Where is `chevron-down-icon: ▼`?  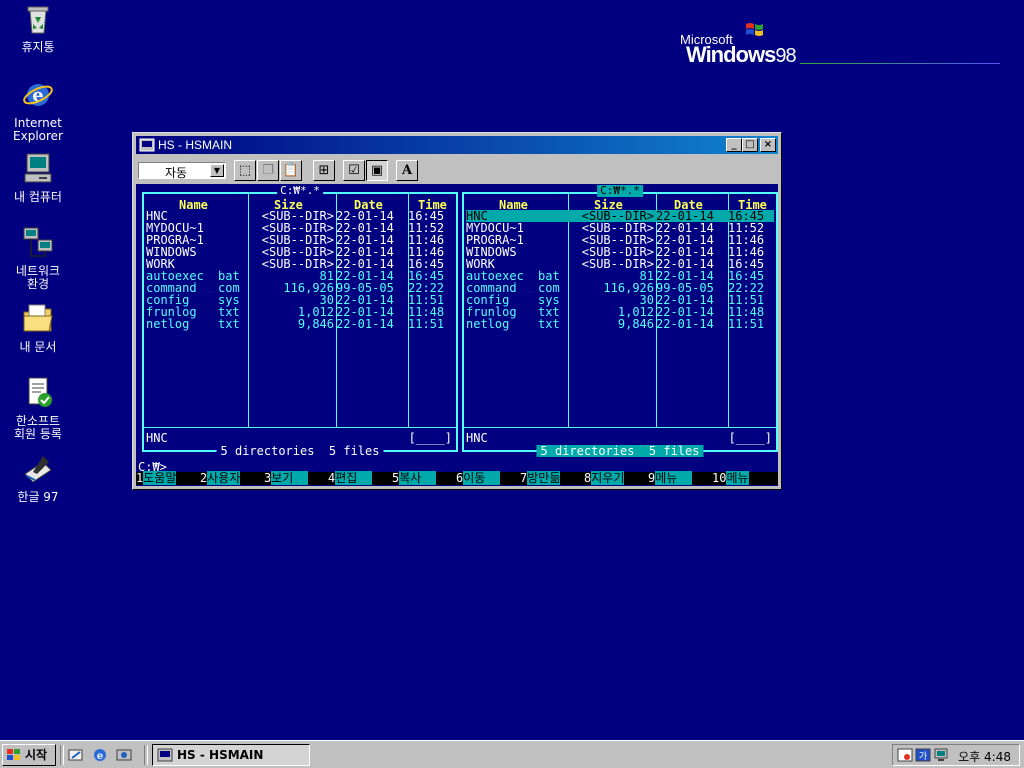 chevron-down-icon: ▼ is located at coordinates (217, 170).